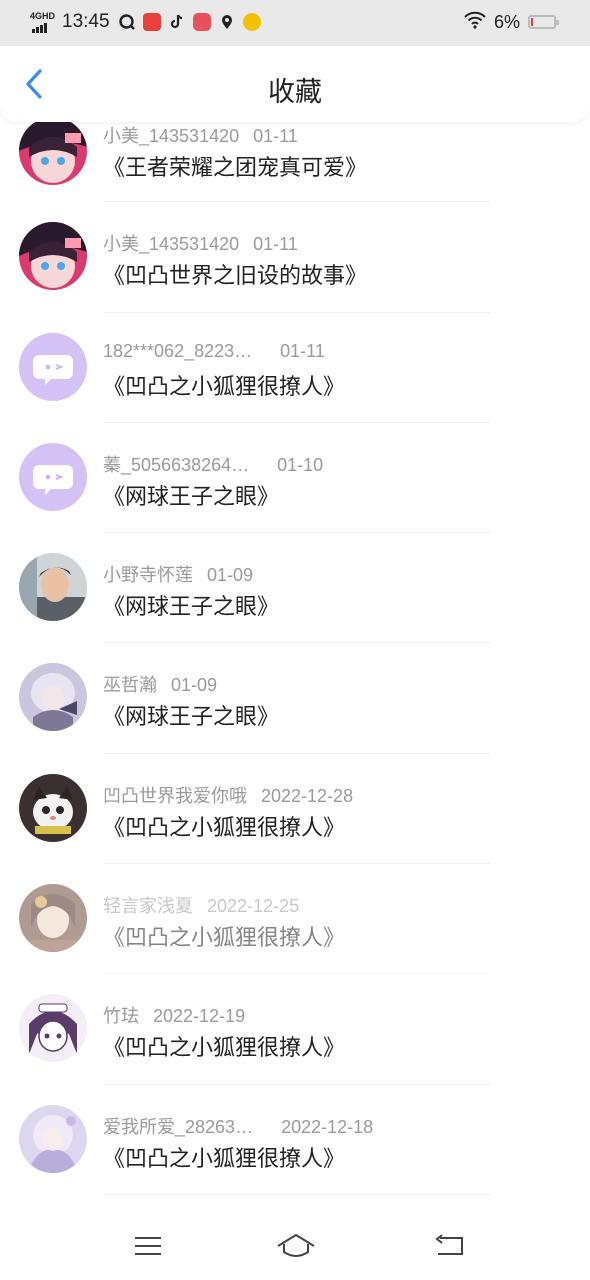 The height and width of the screenshot is (1280, 590). I want to click on author-name: 竹珐, so click(121, 1016).